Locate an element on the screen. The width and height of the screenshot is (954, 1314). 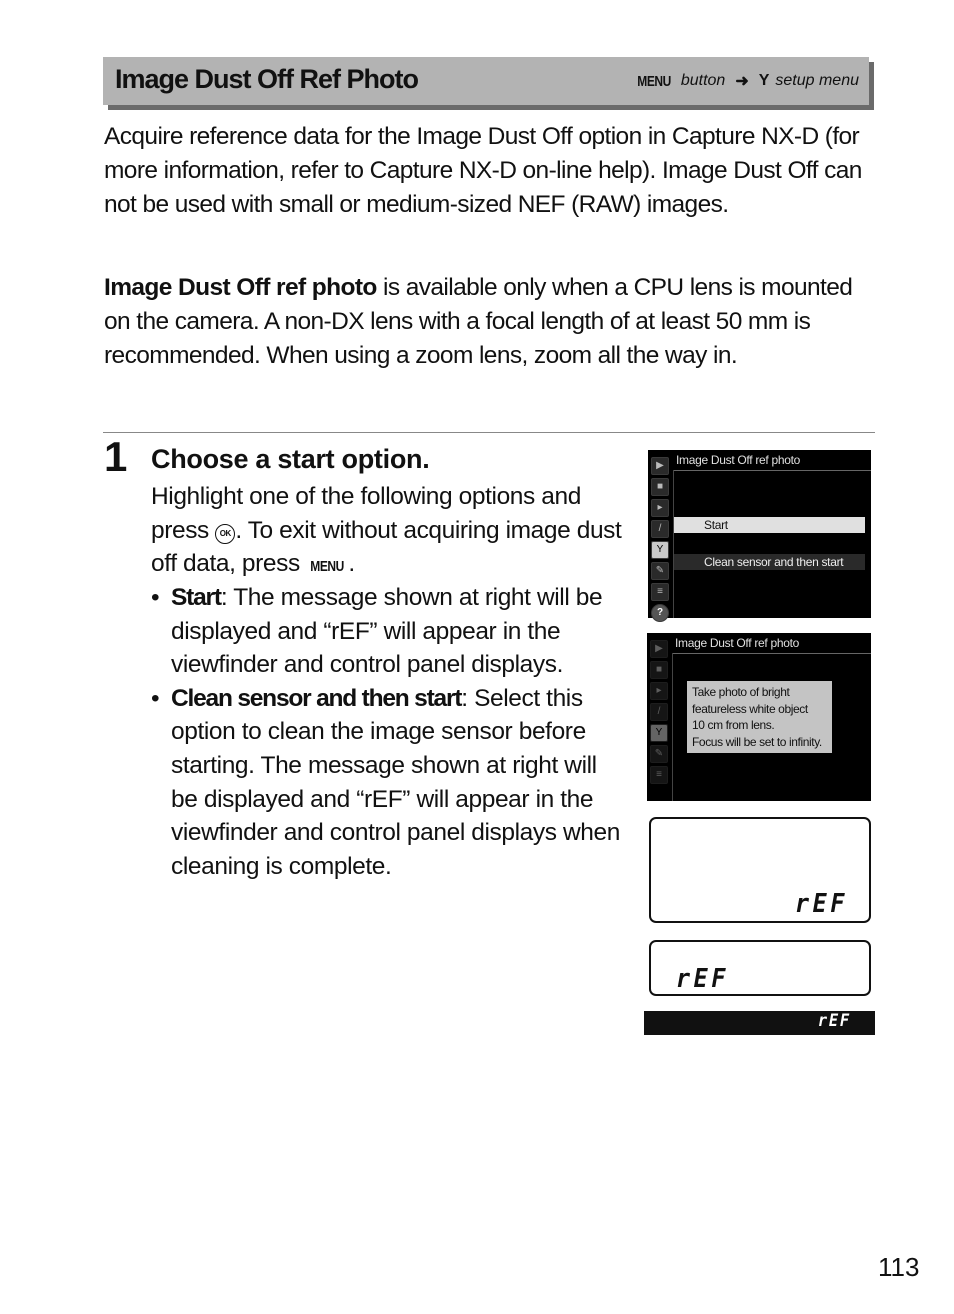
menu-option-clean-sensor: Clean sensor and then start is located at coordinates (769, 562).